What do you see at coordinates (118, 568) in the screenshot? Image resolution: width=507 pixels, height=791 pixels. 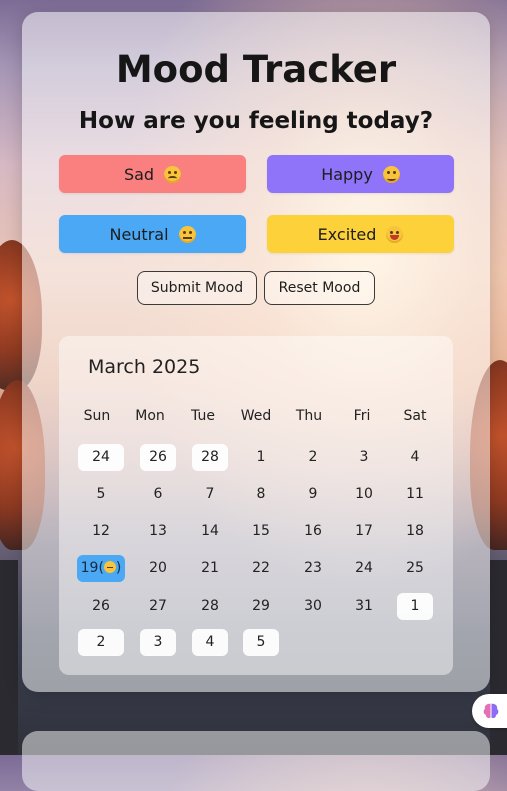 I see `calendar-day-suffix: )` at bounding box center [118, 568].